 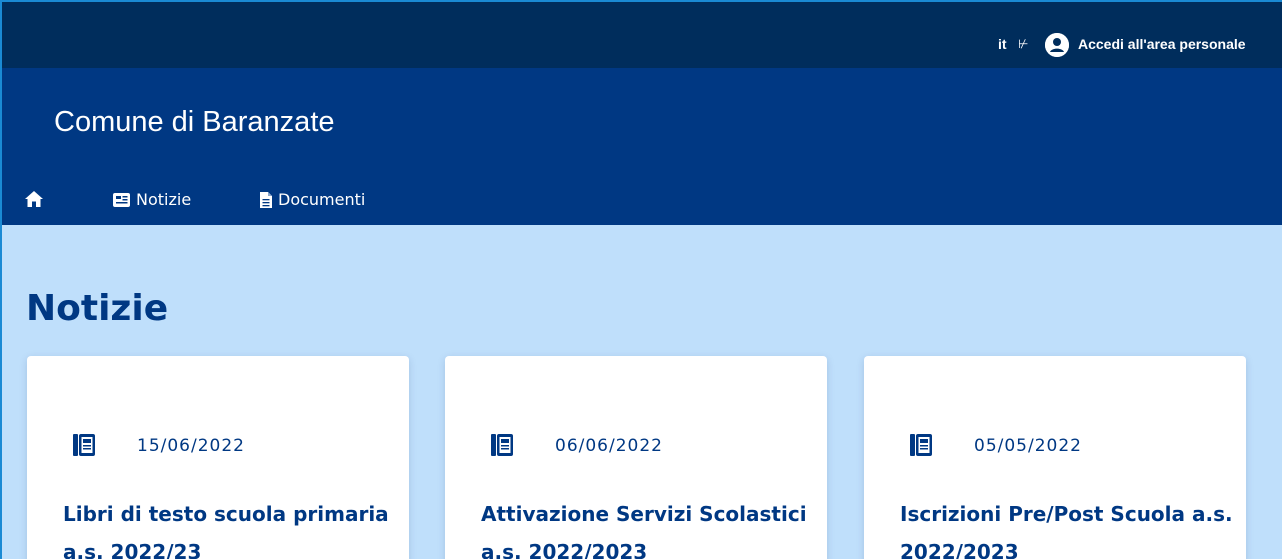 What do you see at coordinates (97, 308) in the screenshot?
I see `page-title: Notizie` at bounding box center [97, 308].